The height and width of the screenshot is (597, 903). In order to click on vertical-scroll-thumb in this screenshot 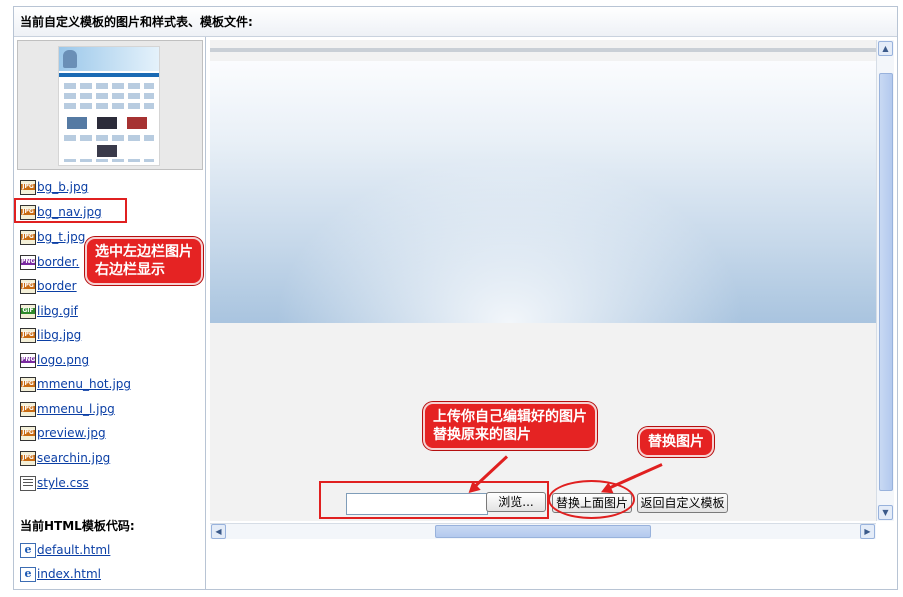, I will do `click(886, 282)`.